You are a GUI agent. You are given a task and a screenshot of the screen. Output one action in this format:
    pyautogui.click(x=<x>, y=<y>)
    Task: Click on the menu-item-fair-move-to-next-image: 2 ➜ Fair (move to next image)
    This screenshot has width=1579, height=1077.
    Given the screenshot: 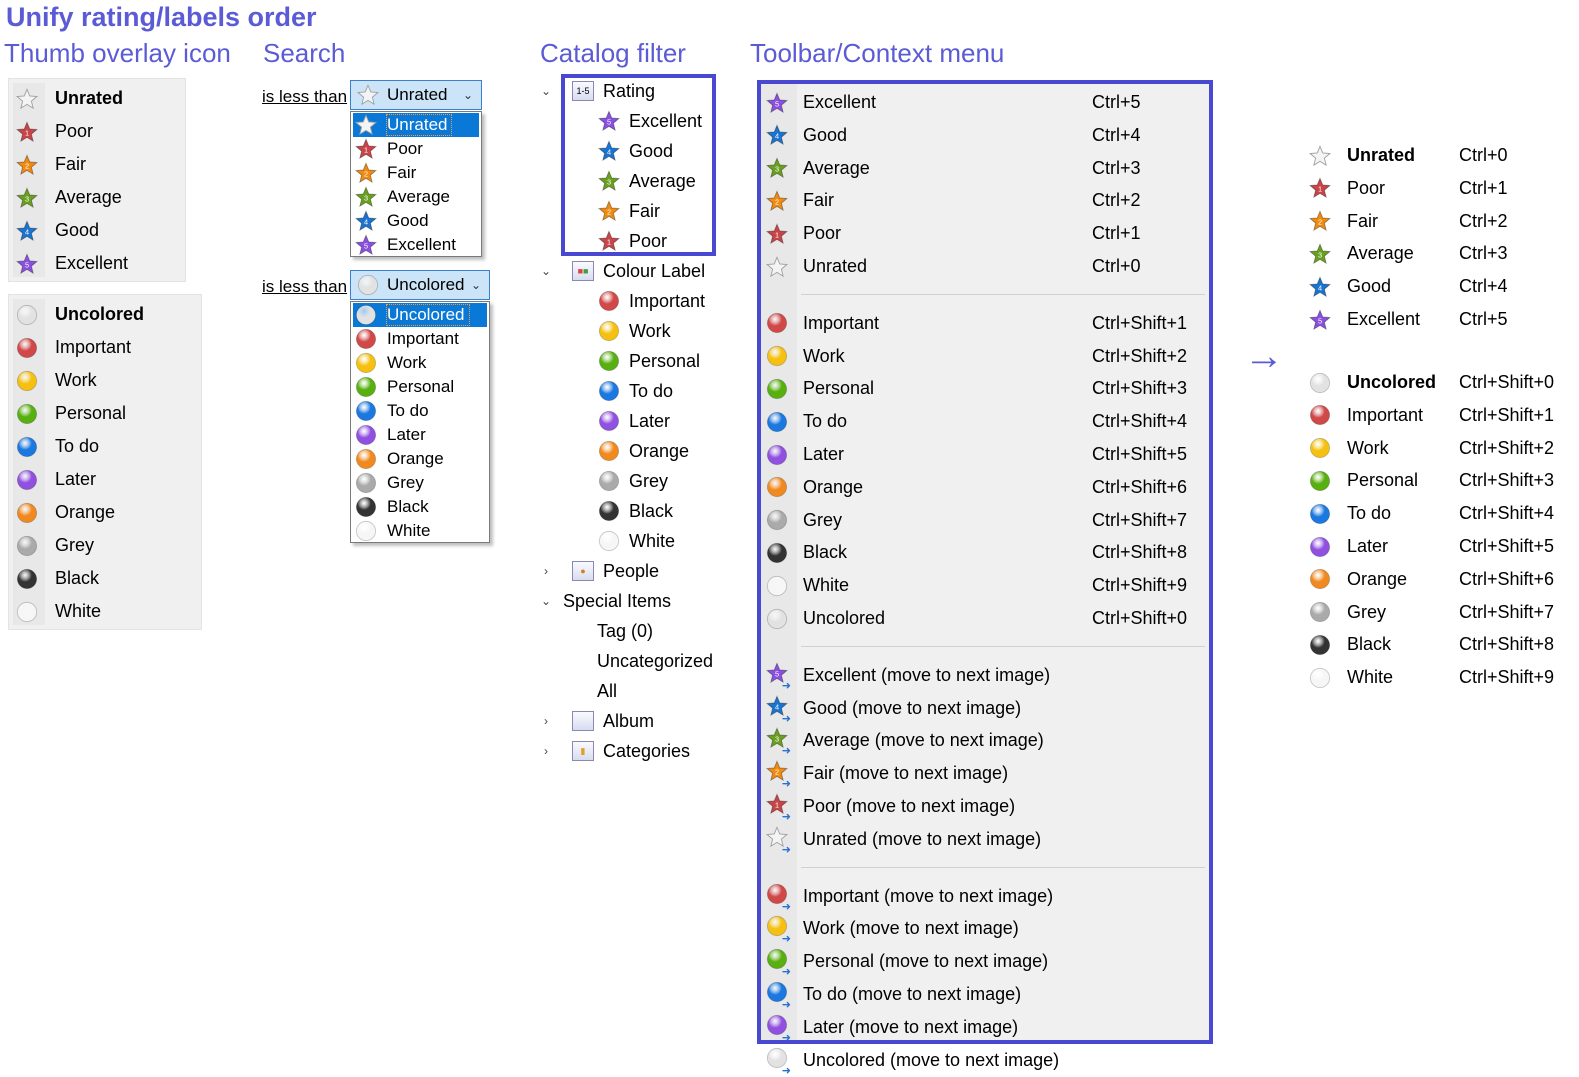 What is the action you would take?
    pyautogui.click(x=985, y=773)
    